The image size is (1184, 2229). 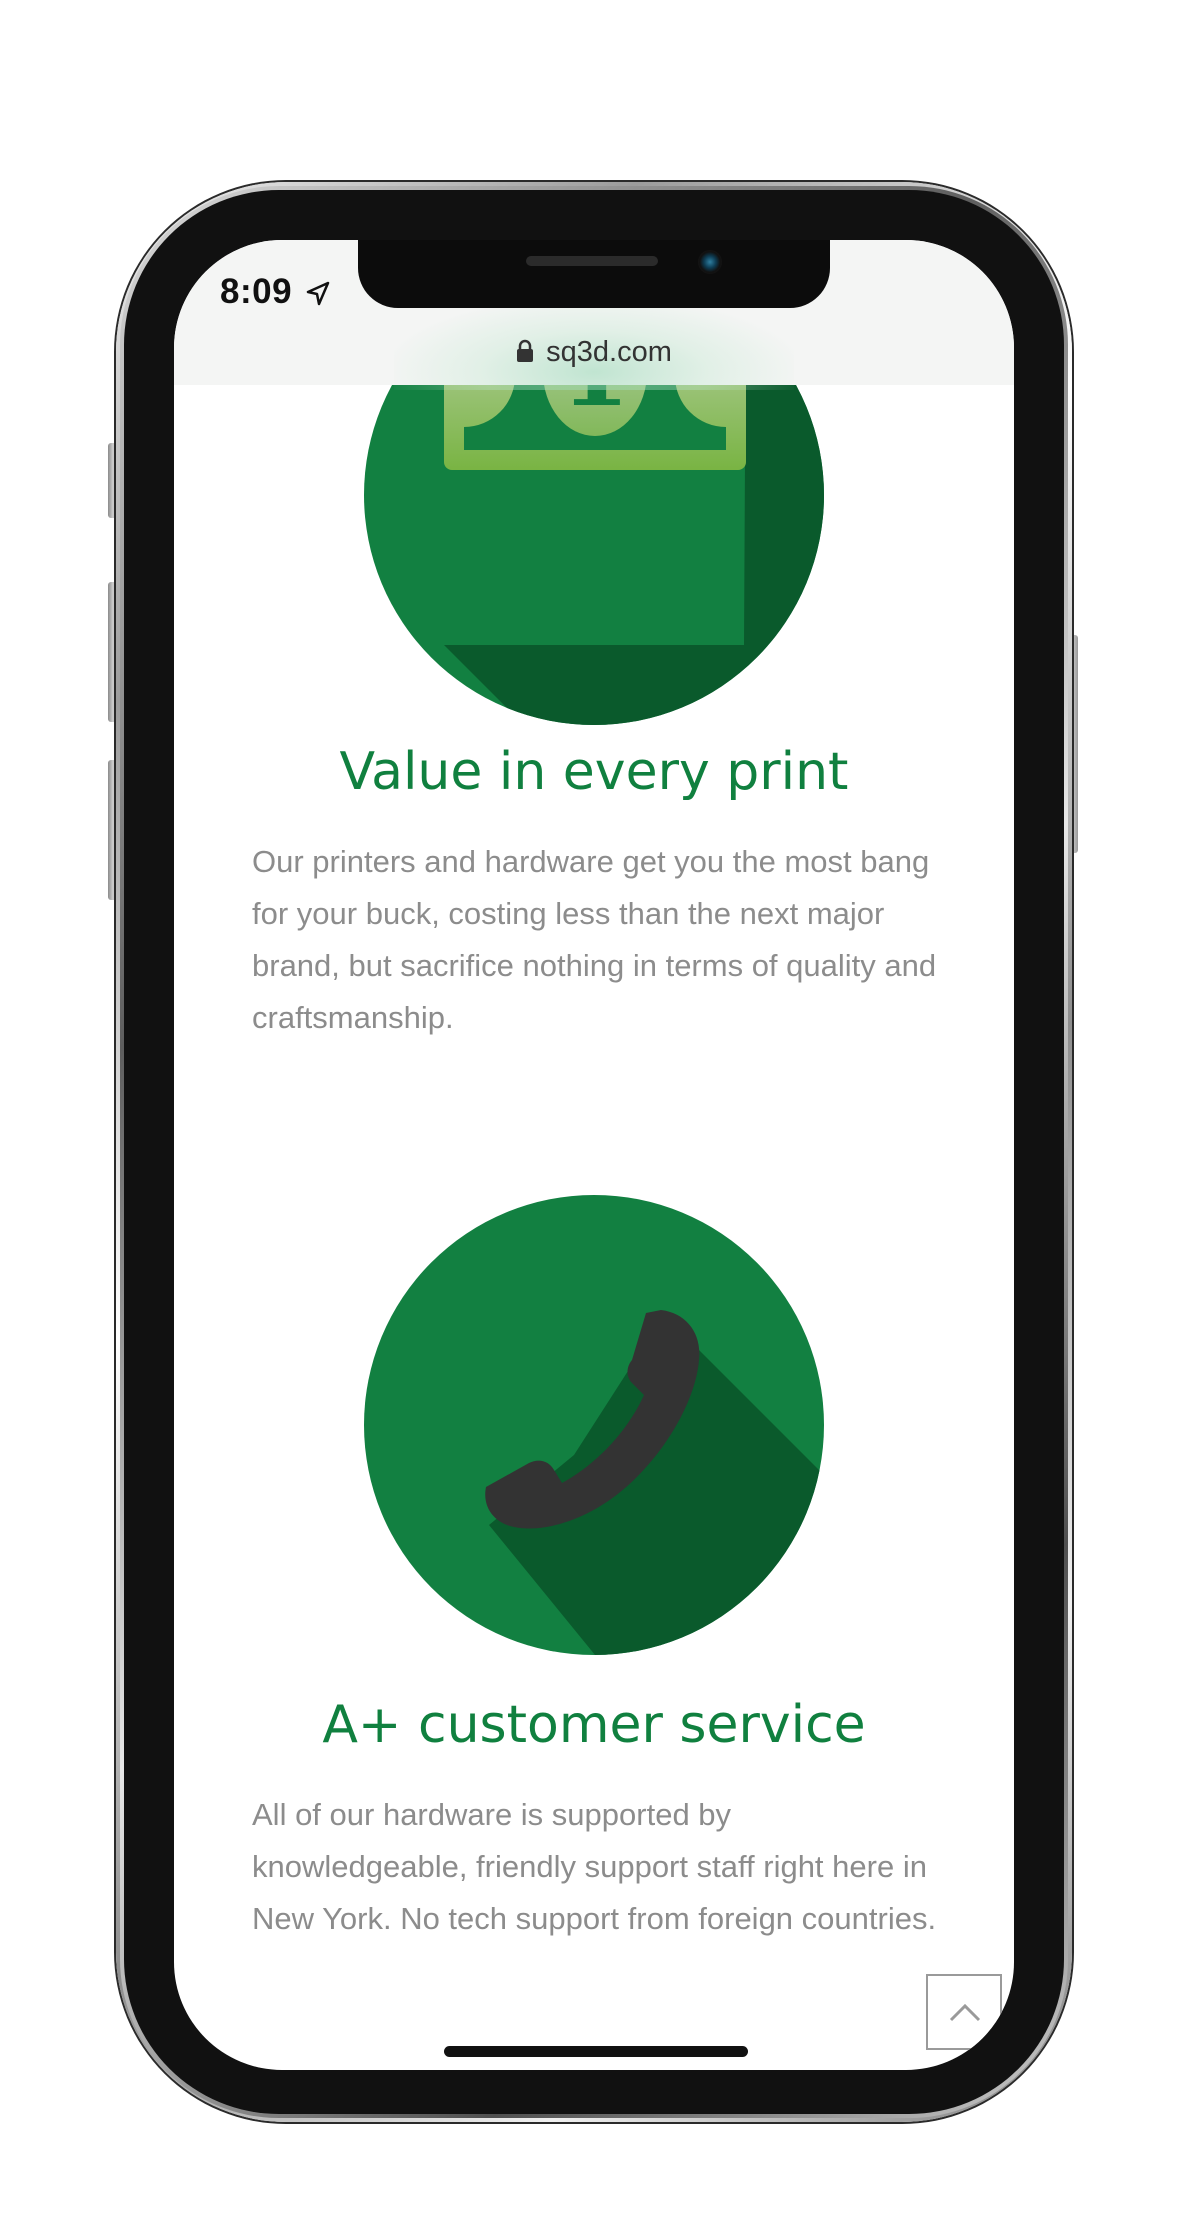 What do you see at coordinates (594, 772) in the screenshot?
I see `feature-title-value: Value in every print` at bounding box center [594, 772].